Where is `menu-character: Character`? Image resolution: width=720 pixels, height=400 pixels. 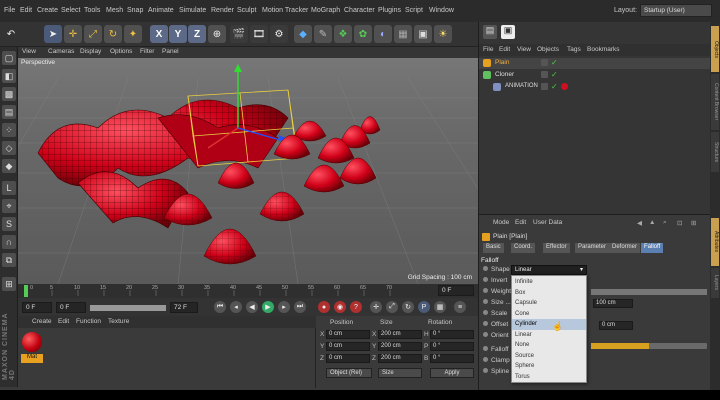 menu-character: Character is located at coordinates (359, 10).